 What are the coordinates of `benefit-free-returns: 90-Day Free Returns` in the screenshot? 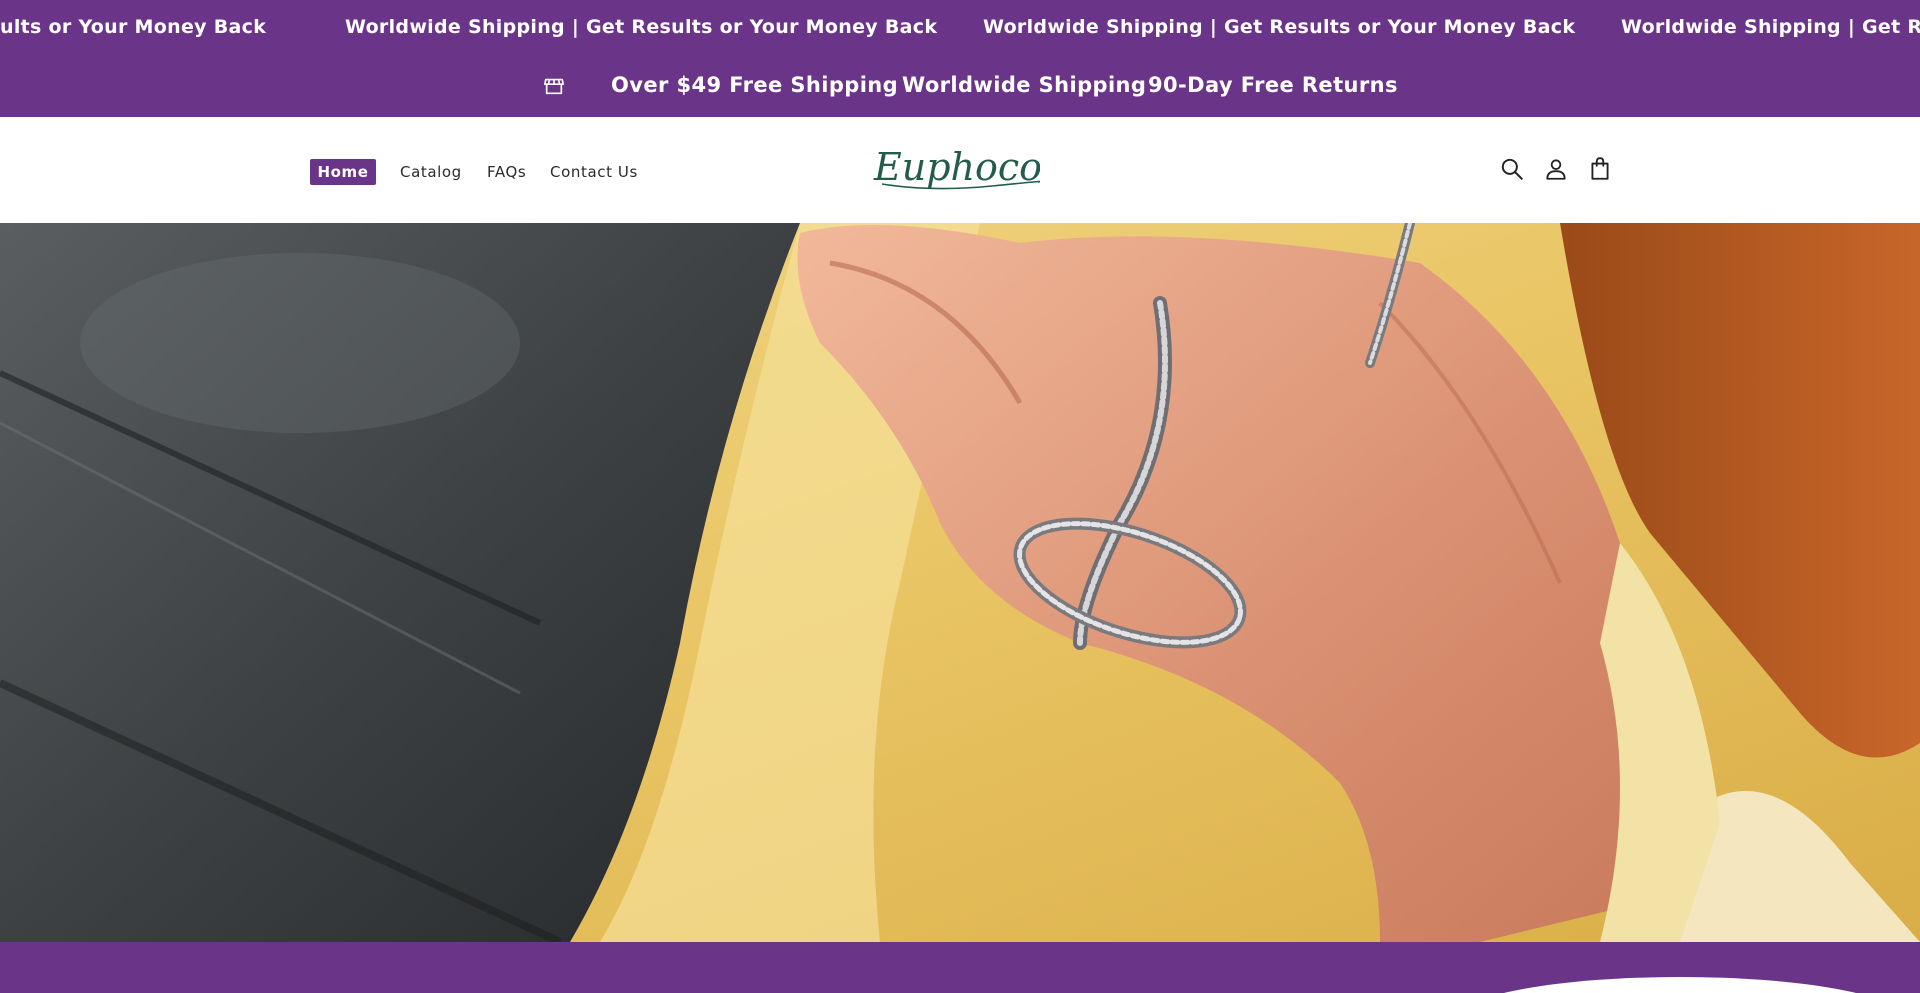 It's located at (1273, 85).